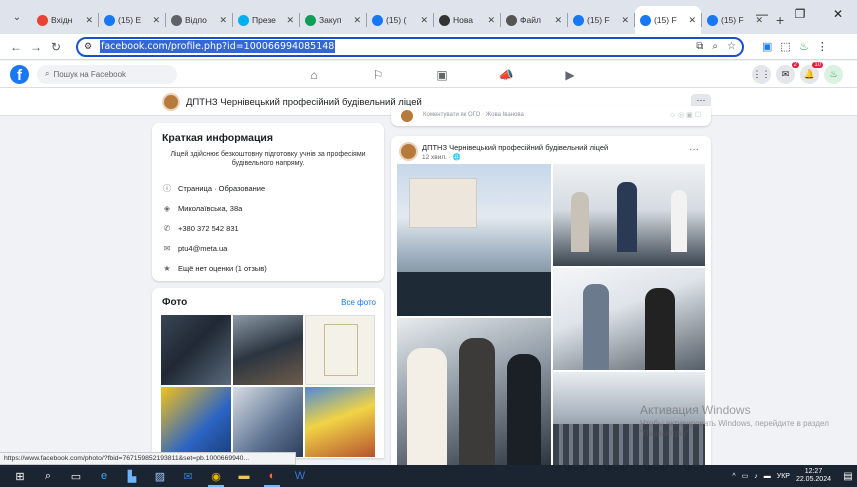 This screenshot has height=487, width=857. I want to click on reload-icon: ↻, so click(56, 47).